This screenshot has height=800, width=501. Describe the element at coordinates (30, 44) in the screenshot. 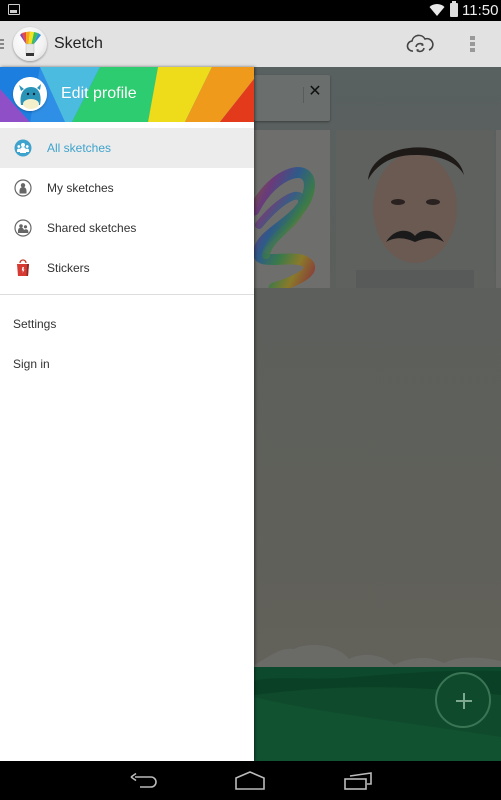

I see `sketch-brush-logo` at that location.